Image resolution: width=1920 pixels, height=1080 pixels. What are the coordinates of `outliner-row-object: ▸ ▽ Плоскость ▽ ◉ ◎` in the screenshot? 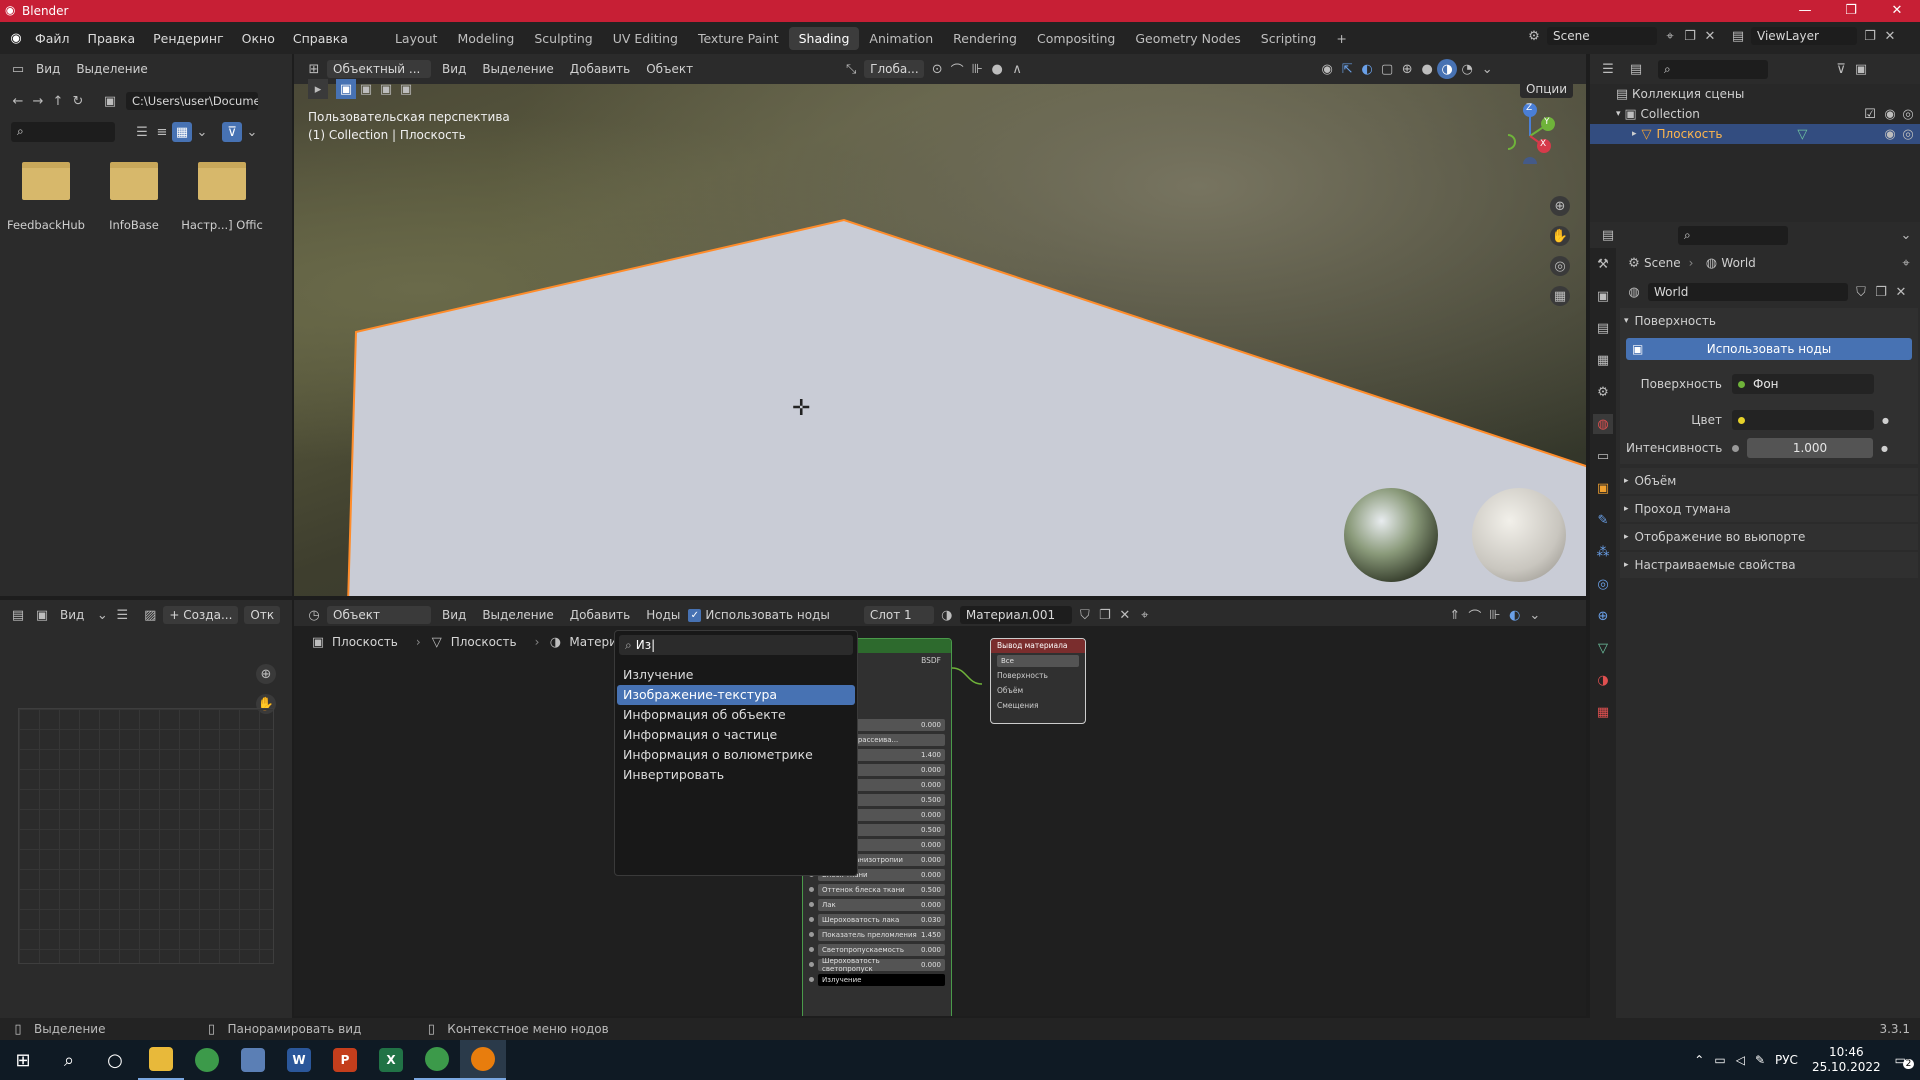 It's located at (1755, 134).